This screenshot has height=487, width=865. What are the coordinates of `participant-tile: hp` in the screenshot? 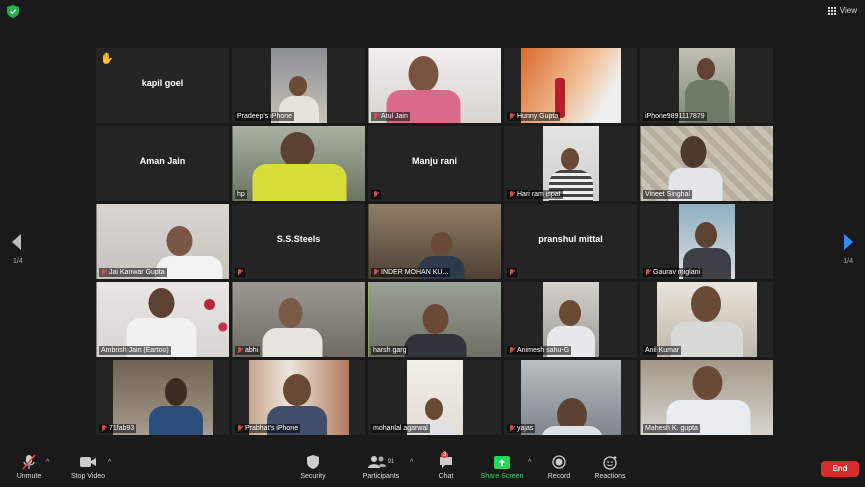 It's located at (298, 163).